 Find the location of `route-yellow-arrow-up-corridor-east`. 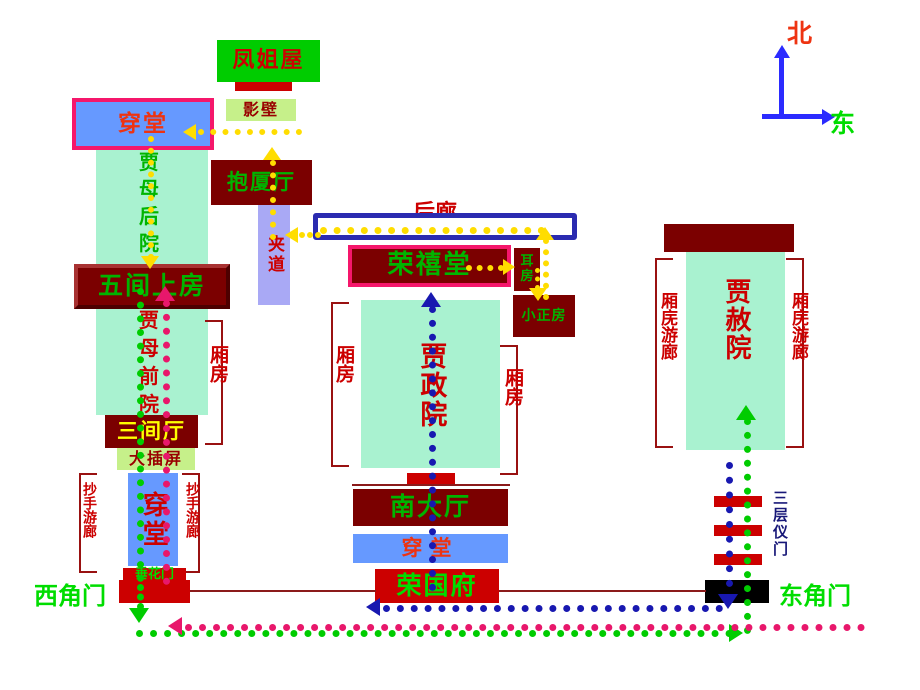

route-yellow-arrow-up-corridor-east is located at coordinates (545, 233).